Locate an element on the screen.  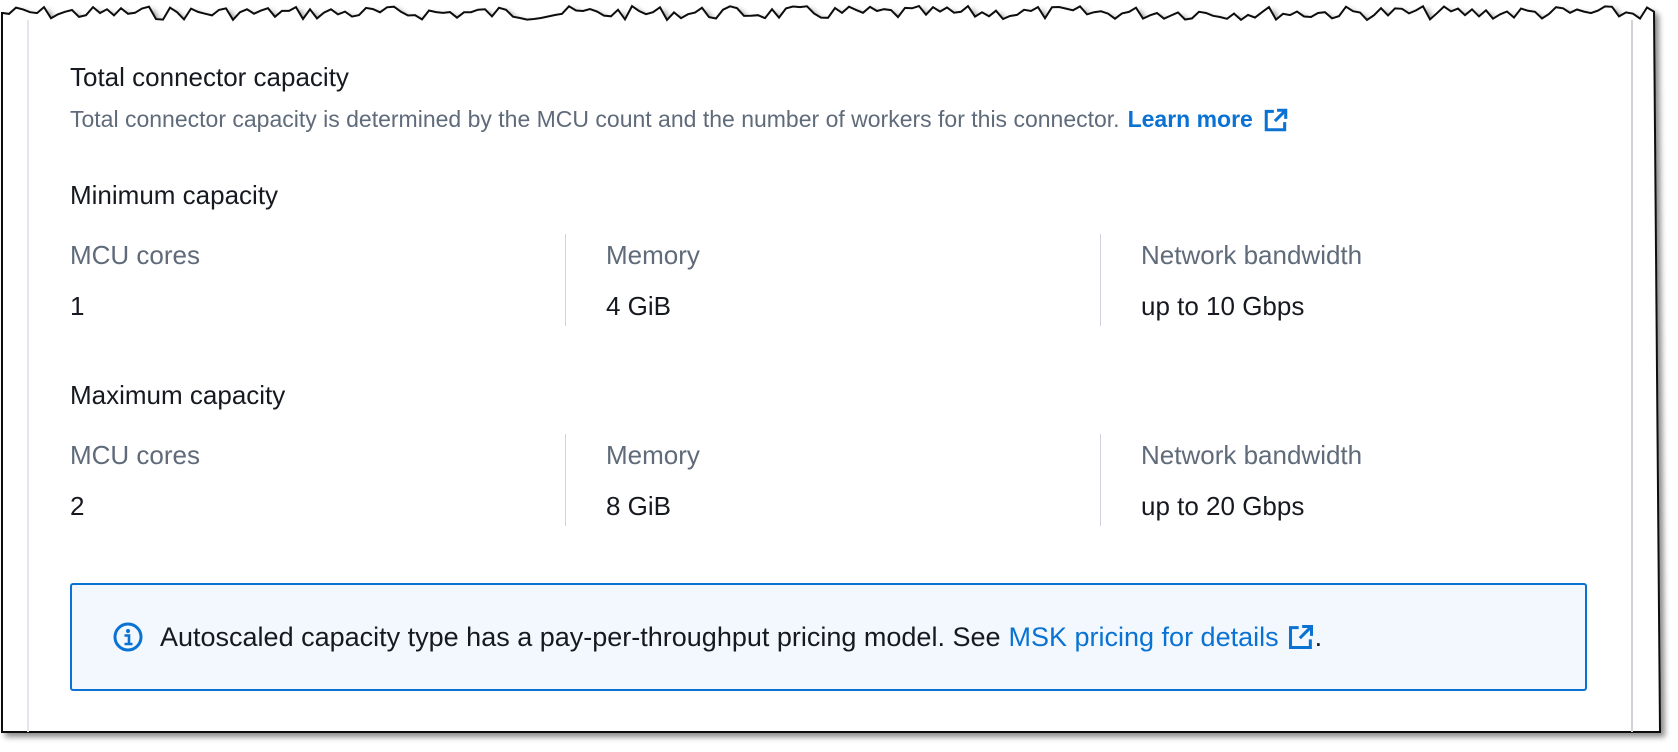
max-memory-column: Memory 8 GiB is located at coordinates (832, 480).